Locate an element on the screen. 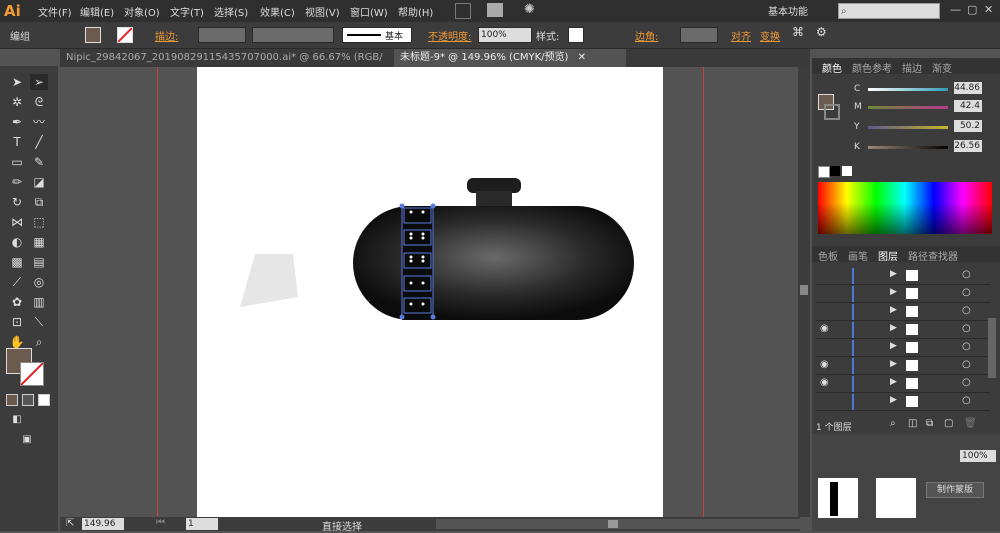 Image resolution: width=1000 pixels, height=533 pixels. workspace-switcher: 基本功能 is located at coordinates (788, 10).